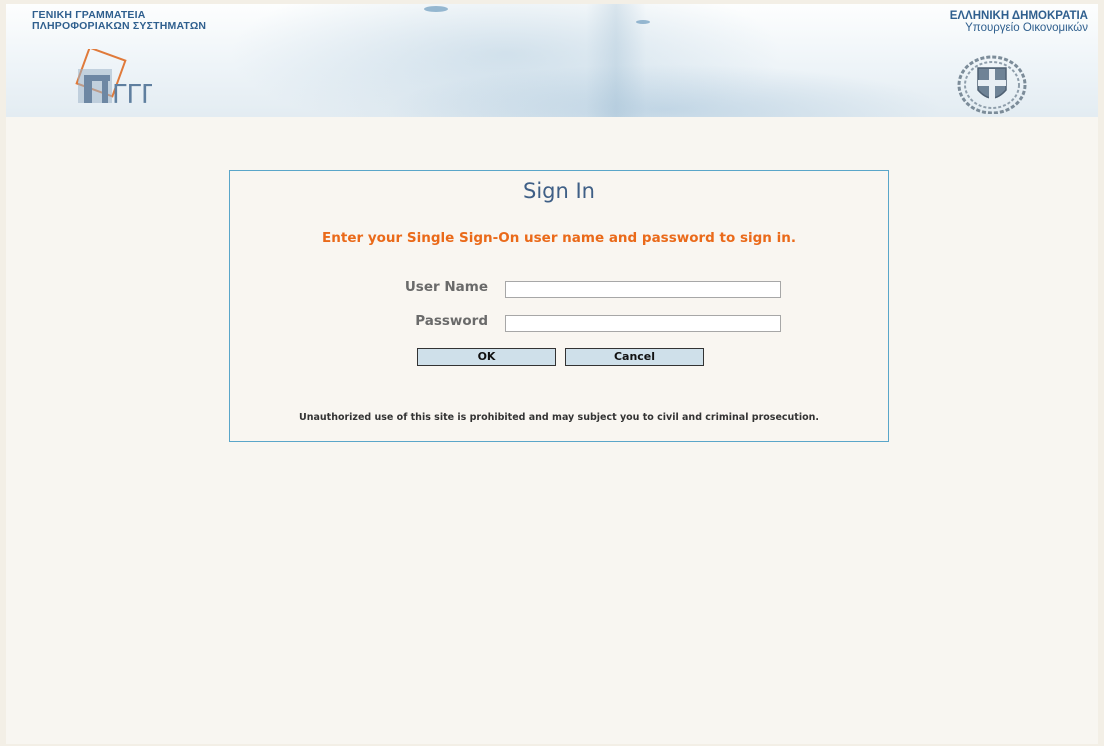 The height and width of the screenshot is (746, 1104). Describe the element at coordinates (559, 191) in the screenshot. I see `sign-in-title: Sign In` at that location.